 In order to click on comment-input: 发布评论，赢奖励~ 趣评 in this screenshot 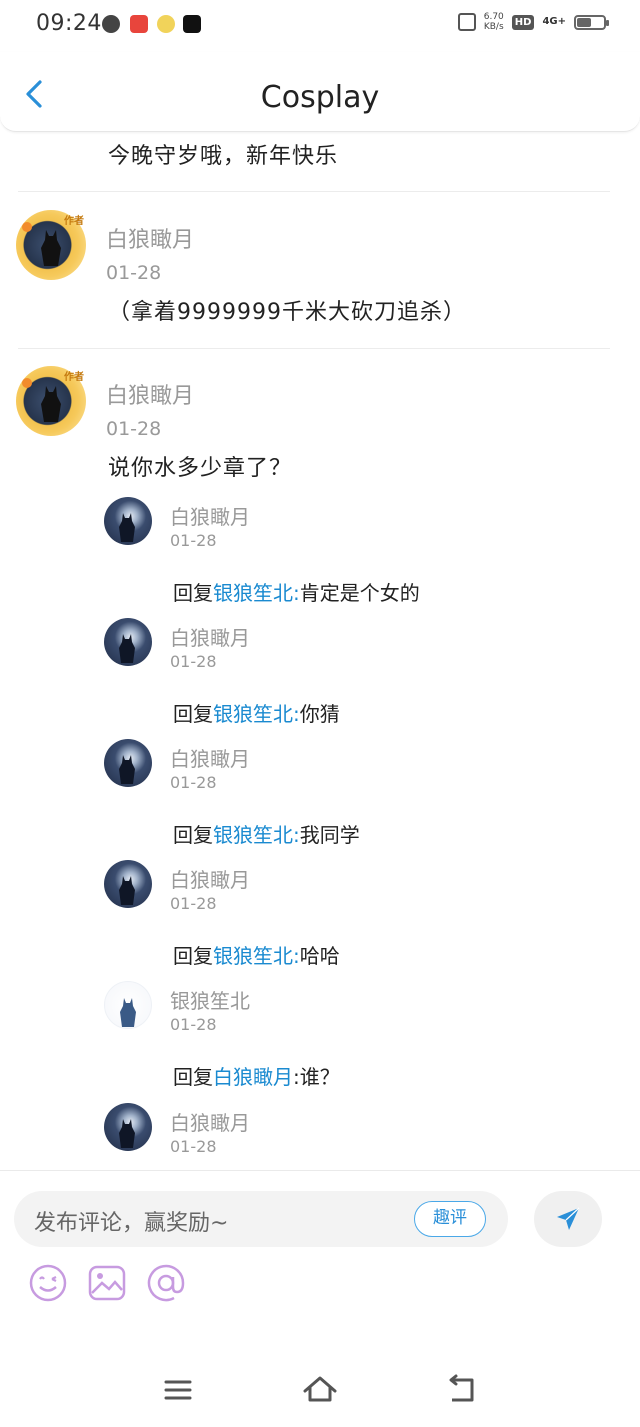, I will do `click(261, 1219)`.